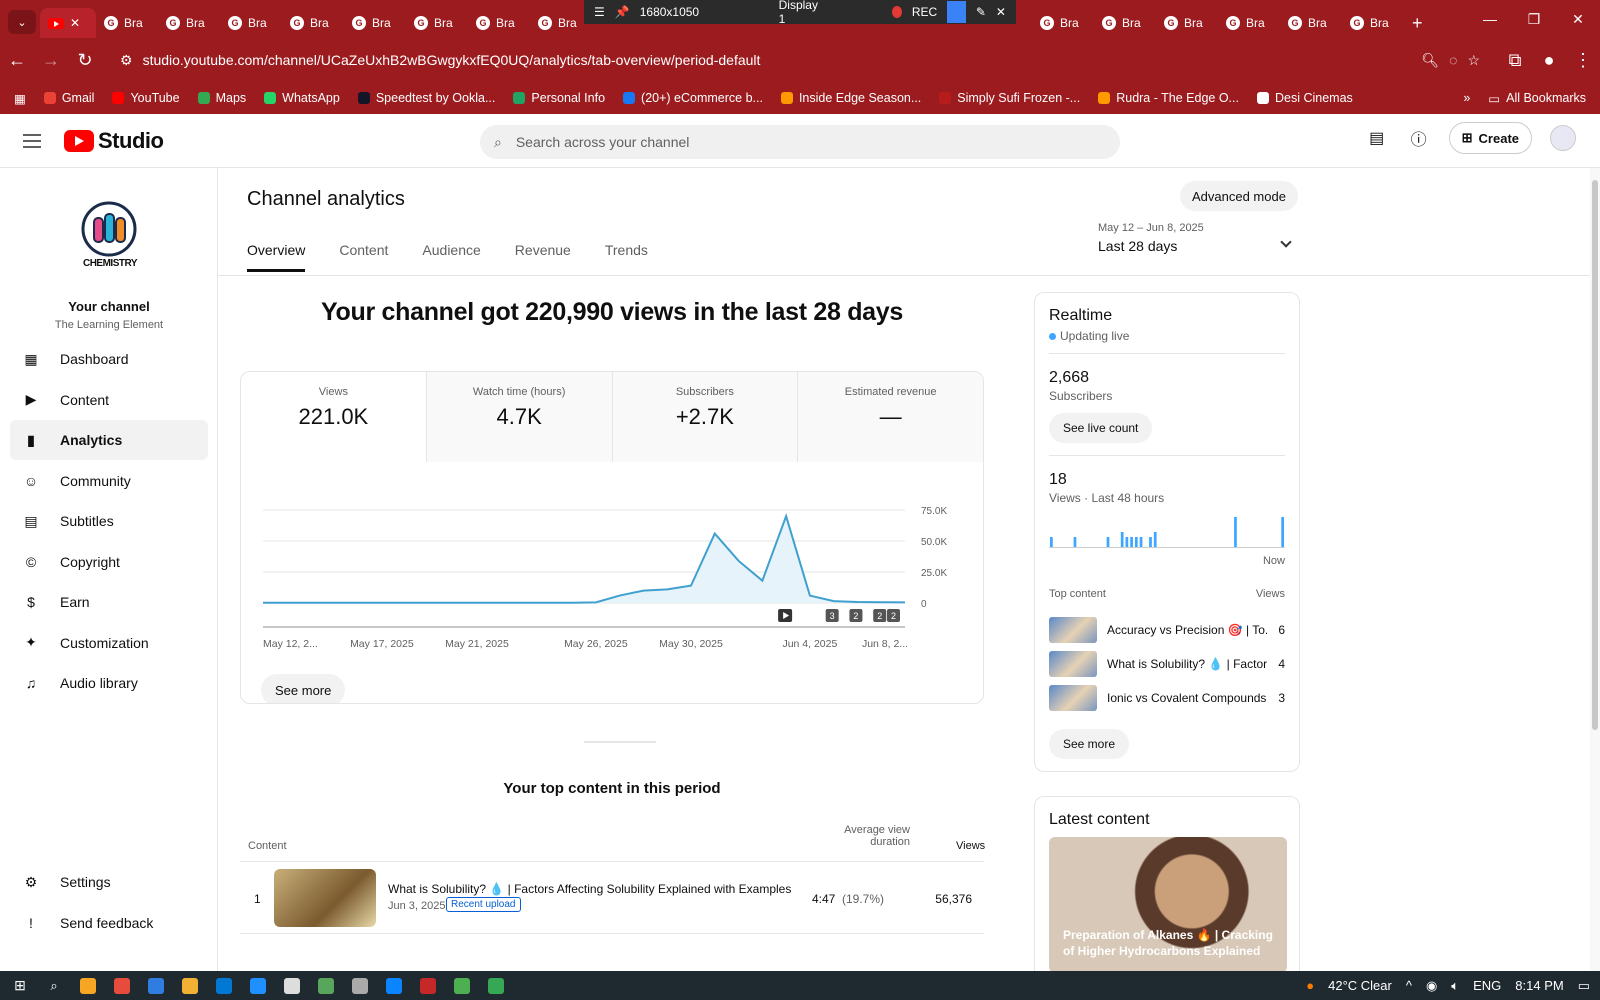 This screenshot has height=1000, width=1600. Describe the element at coordinates (924, 12) in the screenshot. I see `rec-label: REC` at that location.